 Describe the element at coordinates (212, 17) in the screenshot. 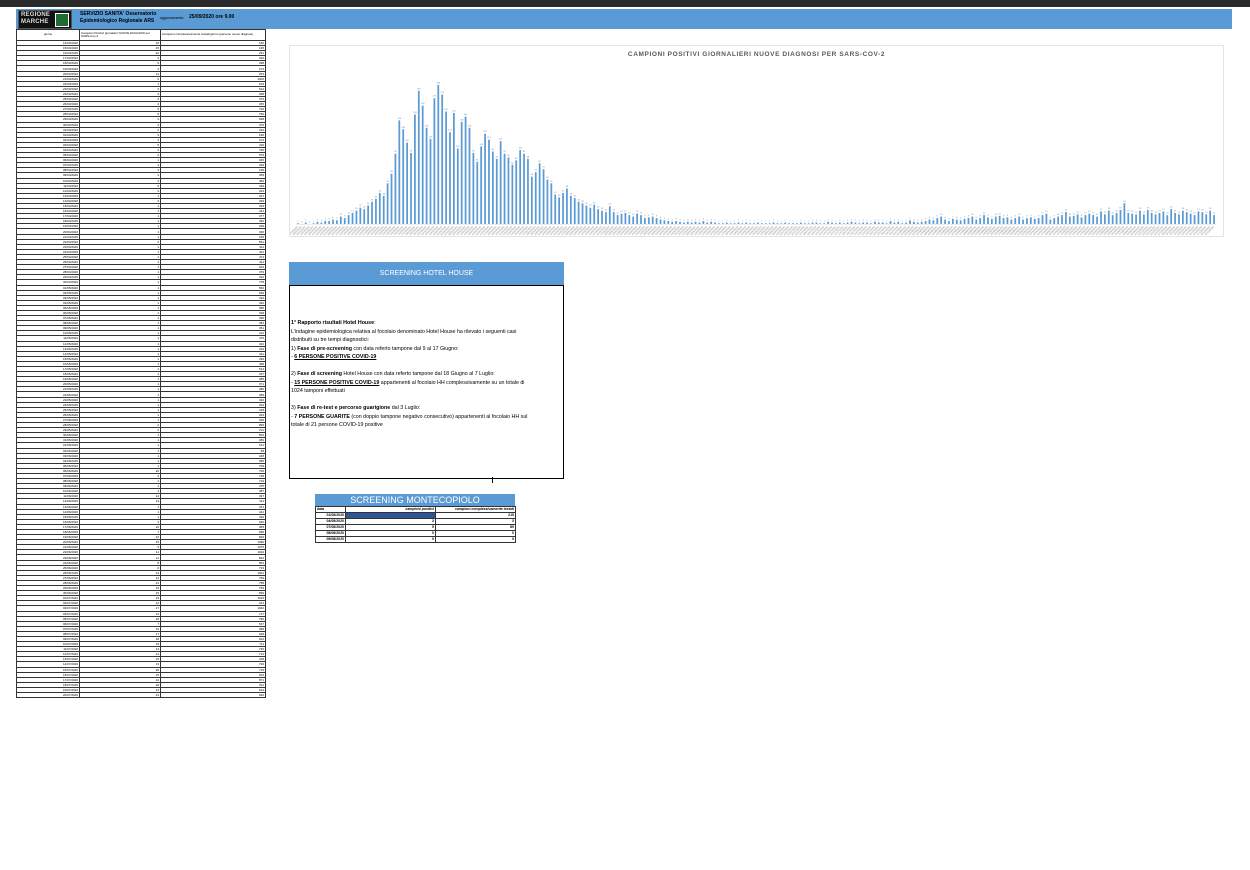

I see `update-value: 25/09/2020 ore 9.00` at that location.